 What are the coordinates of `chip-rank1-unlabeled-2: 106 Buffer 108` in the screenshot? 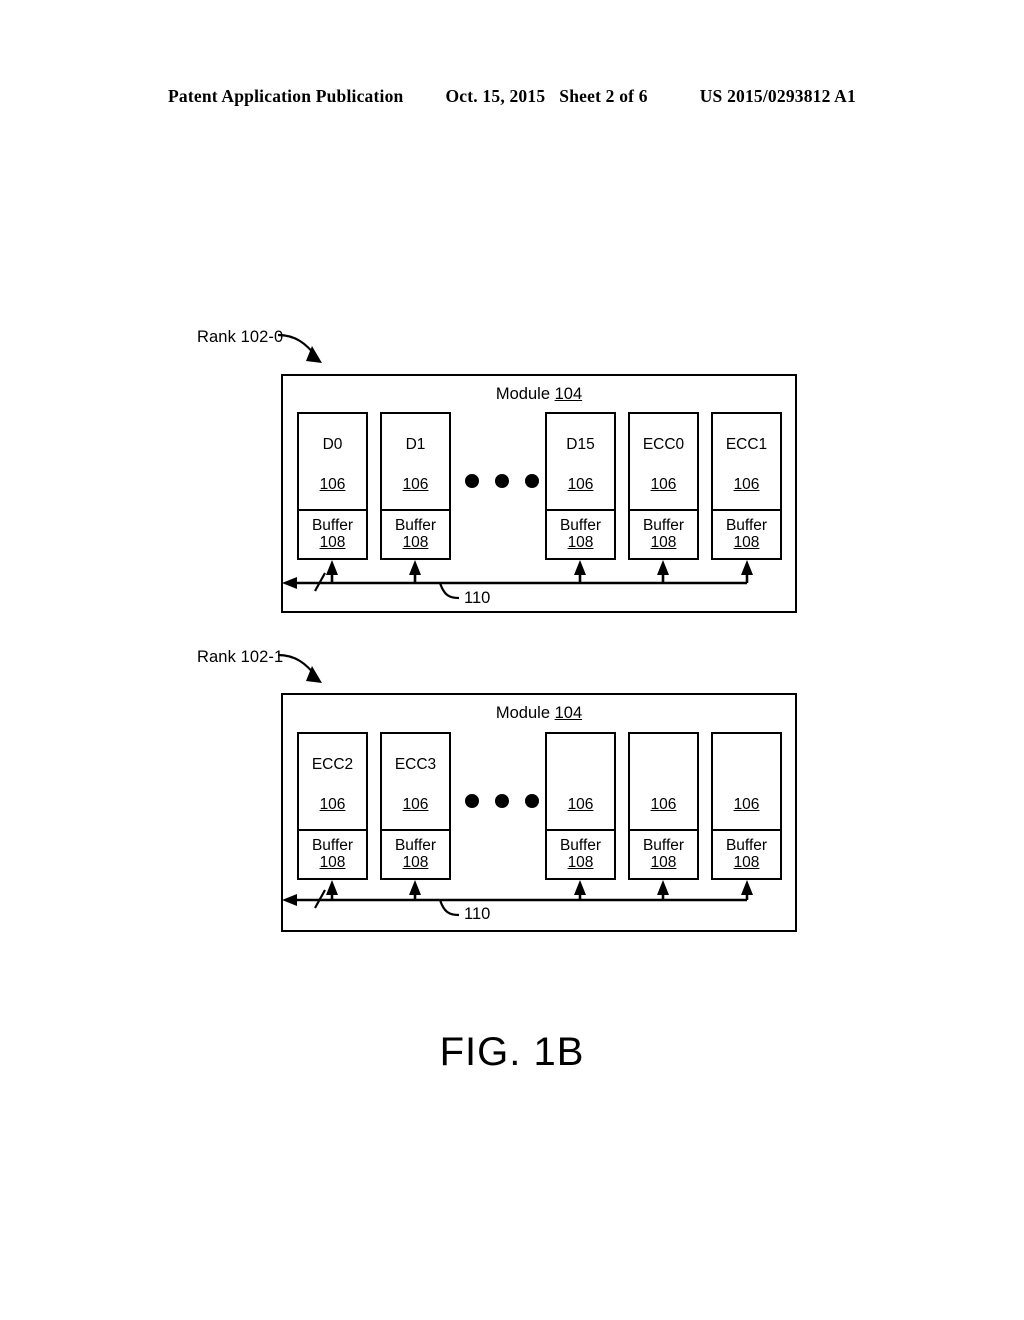 It's located at (663, 806).